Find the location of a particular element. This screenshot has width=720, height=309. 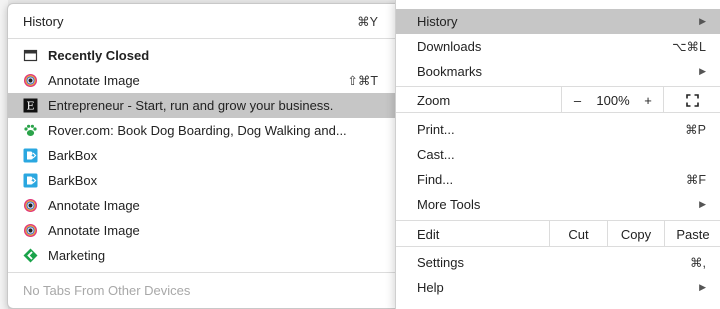

paste-button: Paste is located at coordinates (692, 234).